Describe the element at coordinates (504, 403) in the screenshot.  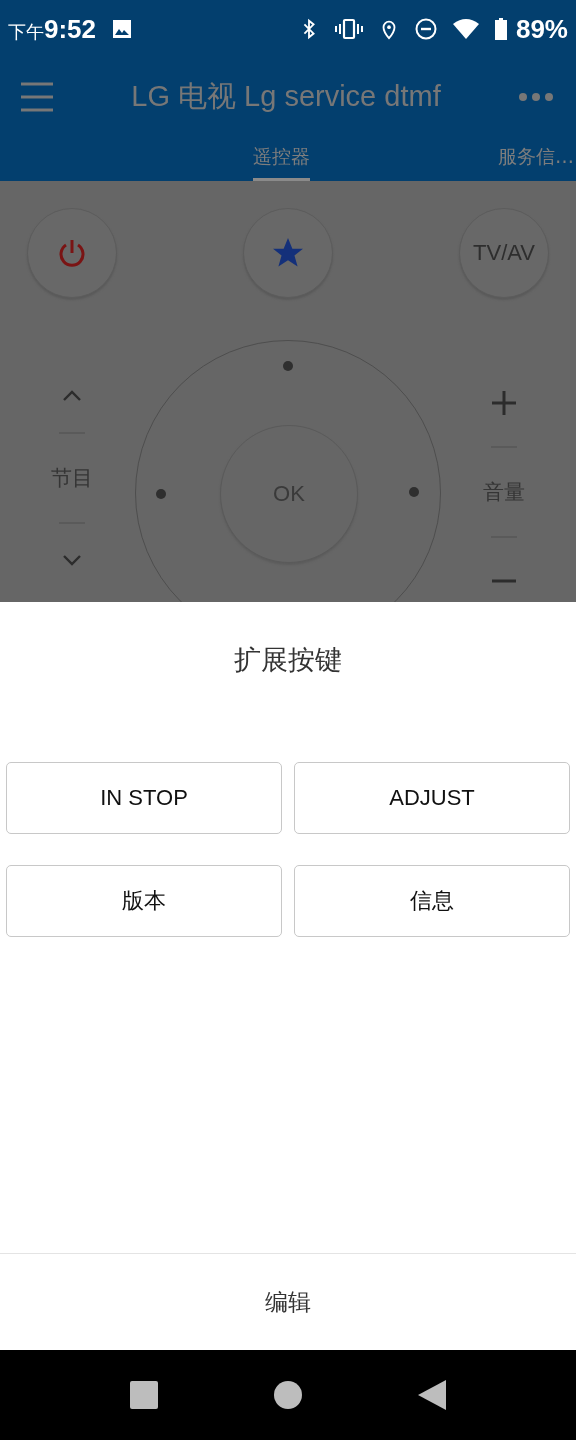
I see `plus-icon` at that location.